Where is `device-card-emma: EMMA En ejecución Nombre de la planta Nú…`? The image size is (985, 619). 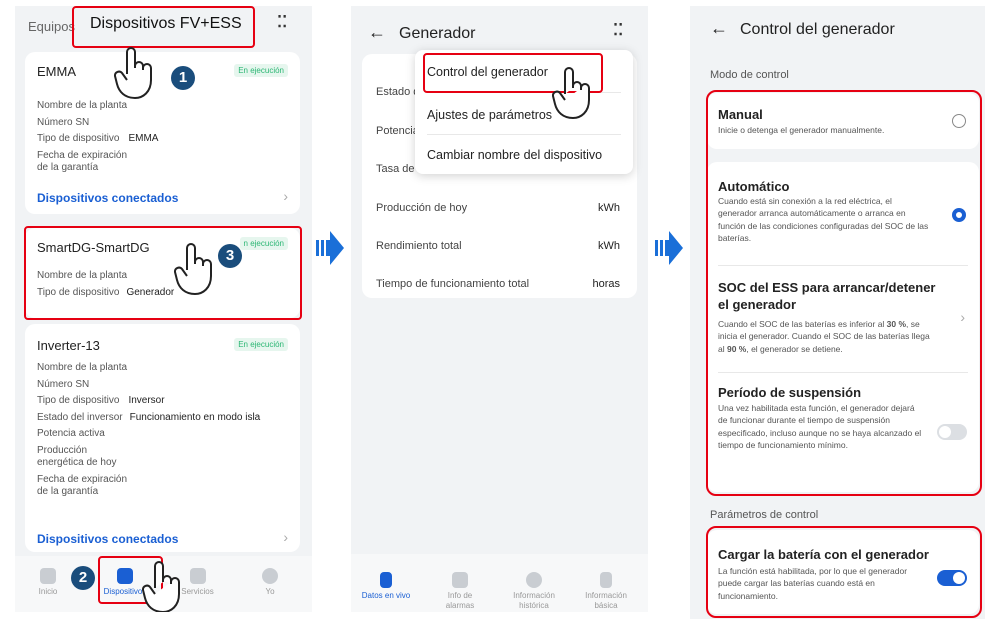
device-card-emma: EMMA En ejecución Nombre de la planta Nú… is located at coordinates (162, 133).